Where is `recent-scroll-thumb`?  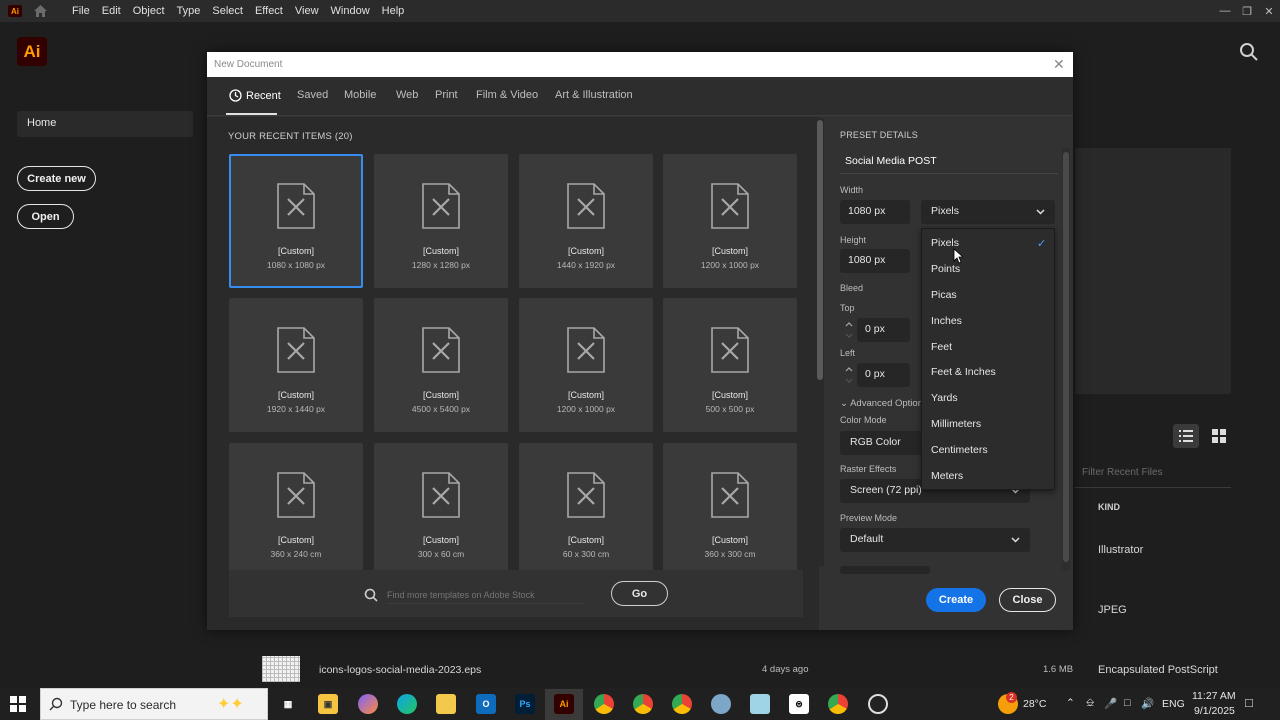 recent-scroll-thumb is located at coordinates (820, 250).